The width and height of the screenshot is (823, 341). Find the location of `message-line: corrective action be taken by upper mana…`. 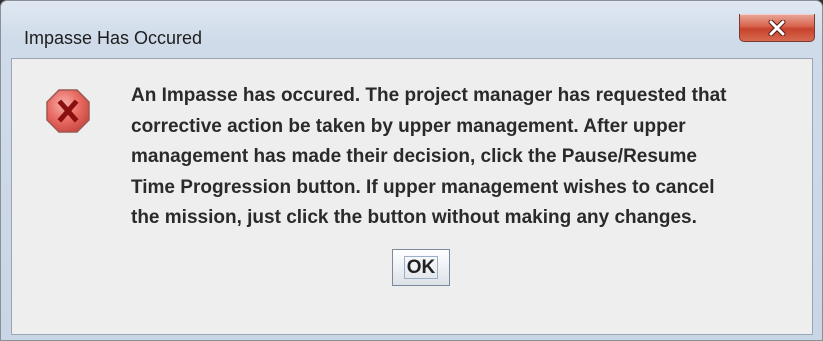

message-line: corrective action be taken by upper mana… is located at coordinates (408, 126).